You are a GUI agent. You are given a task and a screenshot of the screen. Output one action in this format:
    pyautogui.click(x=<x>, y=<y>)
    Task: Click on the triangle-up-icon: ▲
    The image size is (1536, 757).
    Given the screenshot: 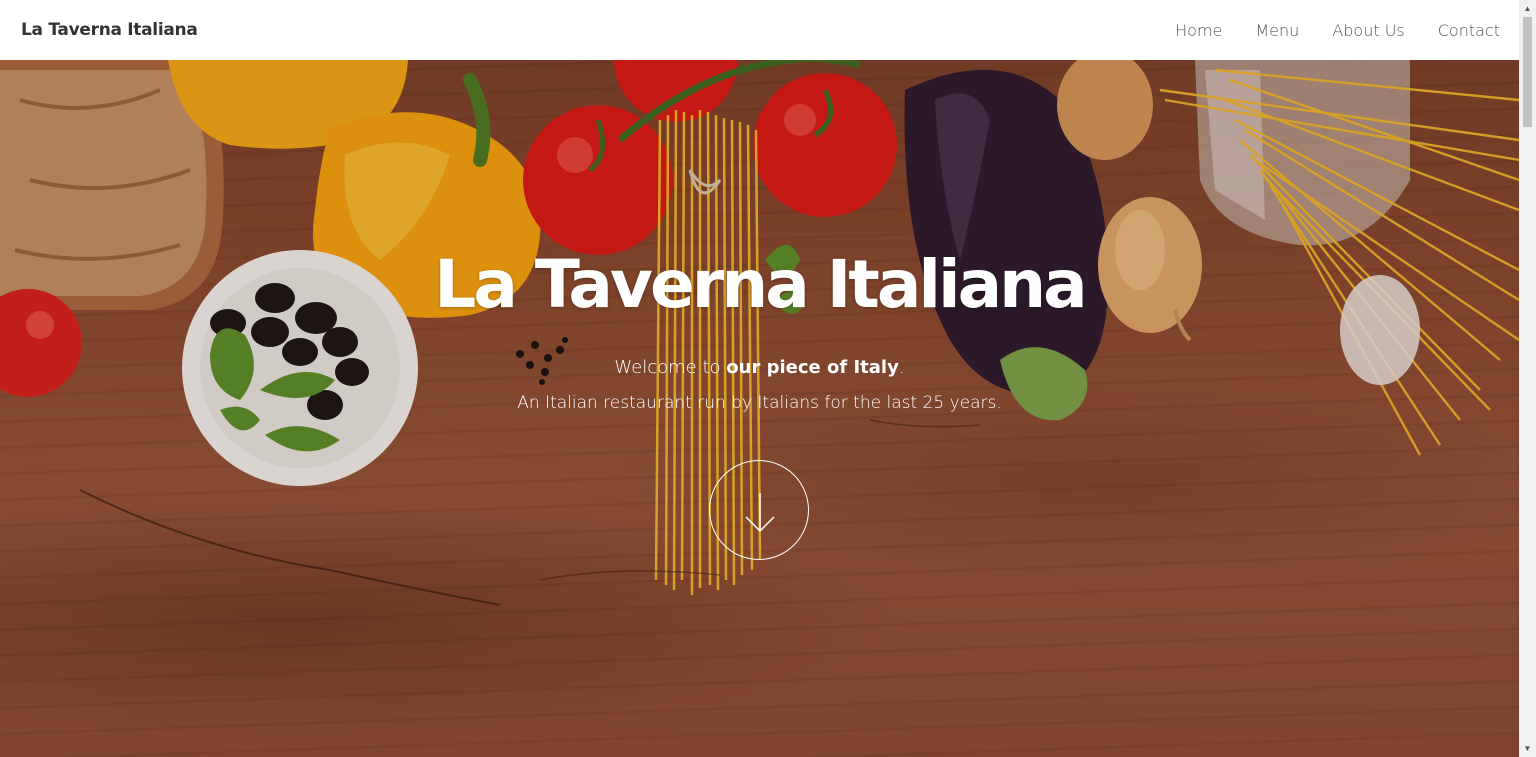 What is the action you would take?
    pyautogui.click(x=1527, y=8)
    